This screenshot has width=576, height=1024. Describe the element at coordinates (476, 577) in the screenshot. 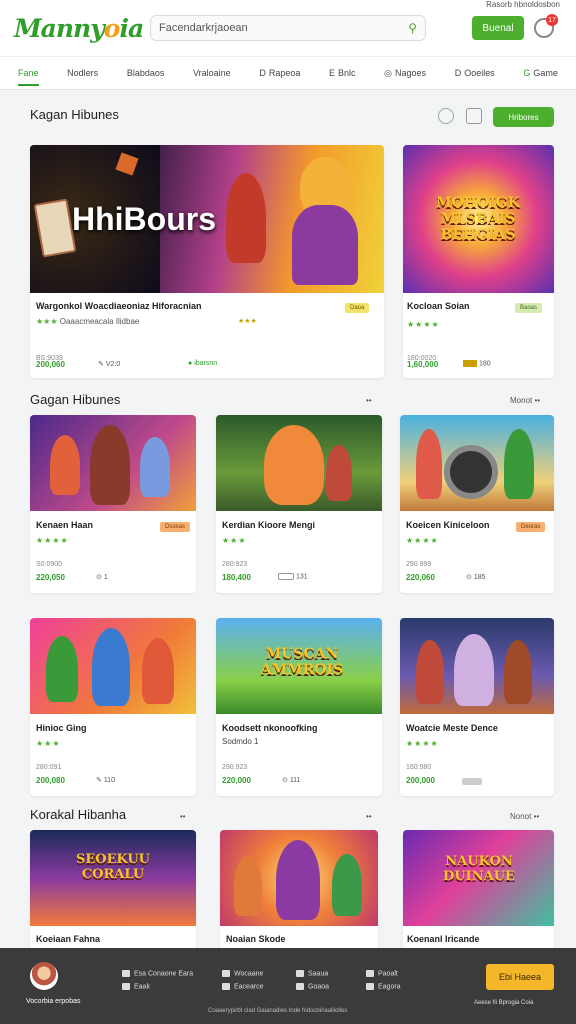

I see `card-extra: ⊙ 185` at that location.